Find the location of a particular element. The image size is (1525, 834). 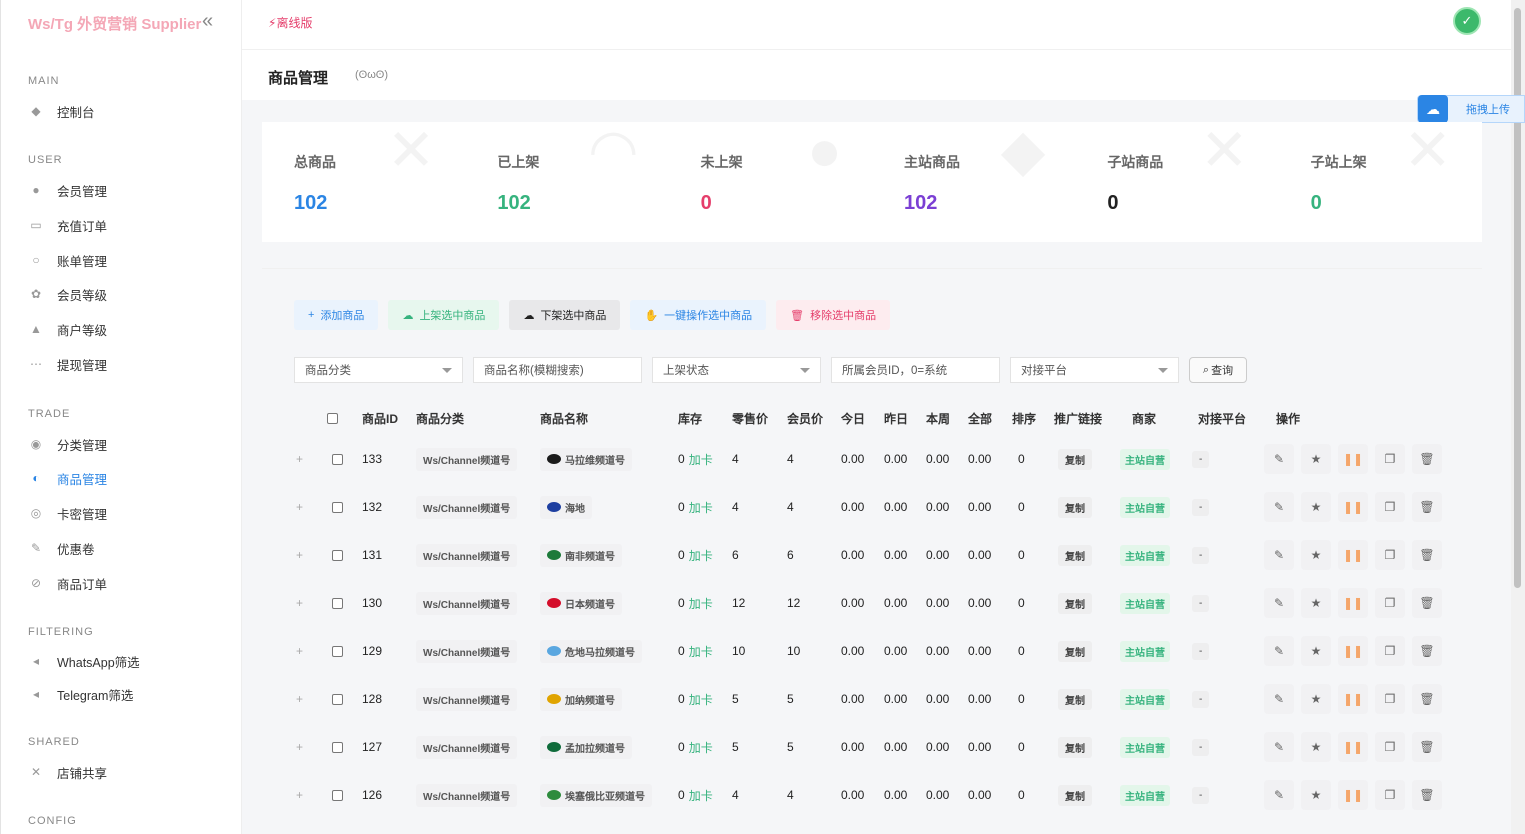

sidebar-item-cards: ◎ 卡密管理 is located at coordinates (67, 513).